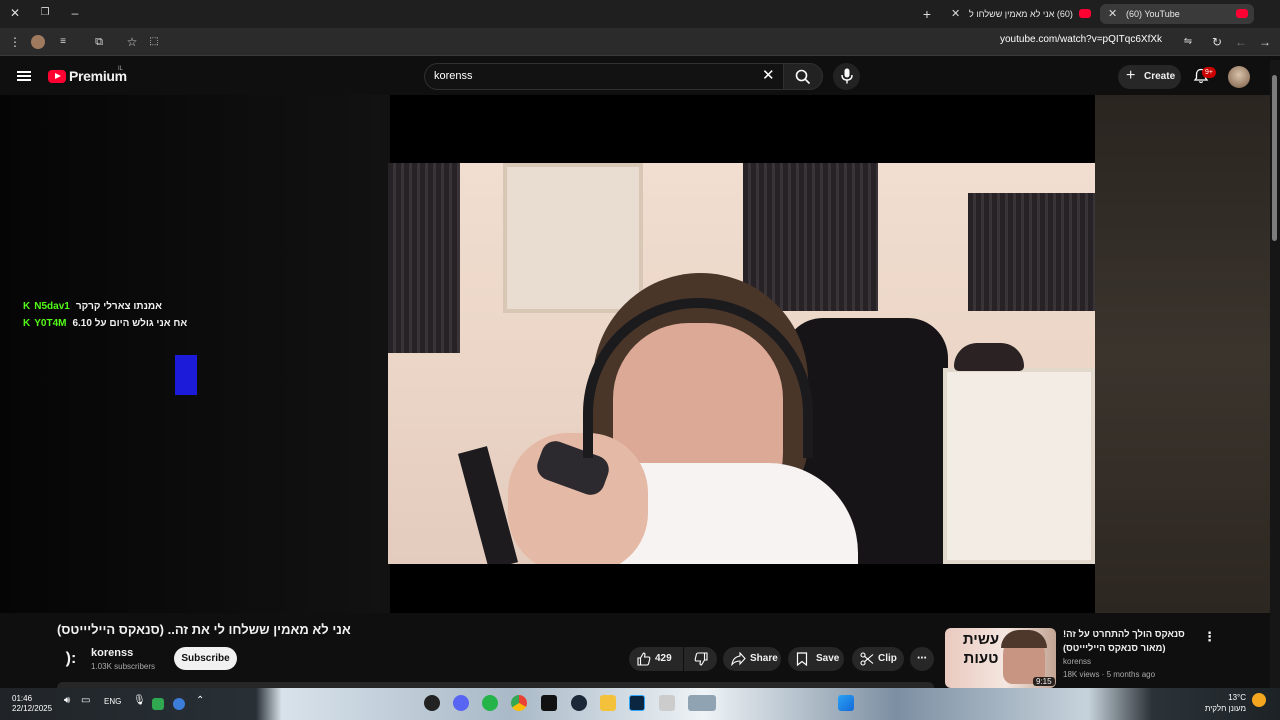 The image size is (1280, 720). What do you see at coordinates (490, 703) in the screenshot?
I see `whatsapp-icon` at bounding box center [490, 703].